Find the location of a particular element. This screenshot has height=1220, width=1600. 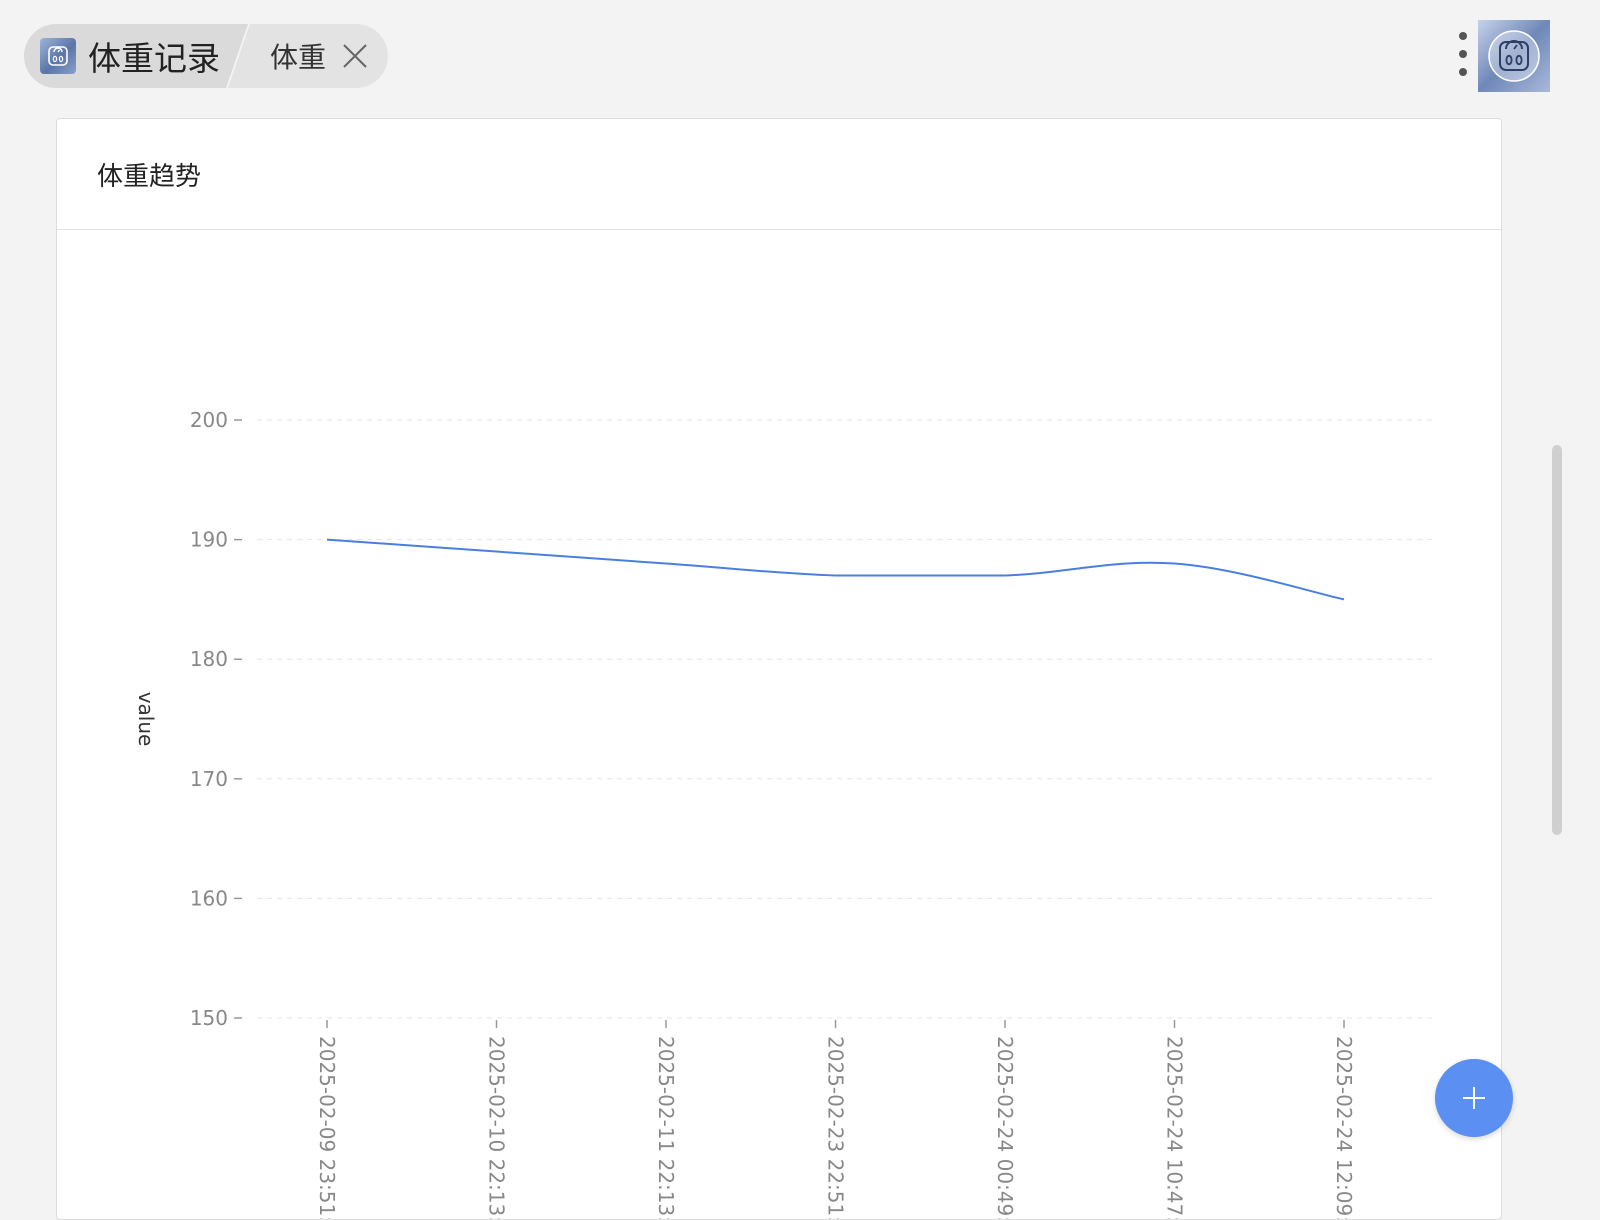

y-tick-label: 190 is located at coordinates (209, 540).